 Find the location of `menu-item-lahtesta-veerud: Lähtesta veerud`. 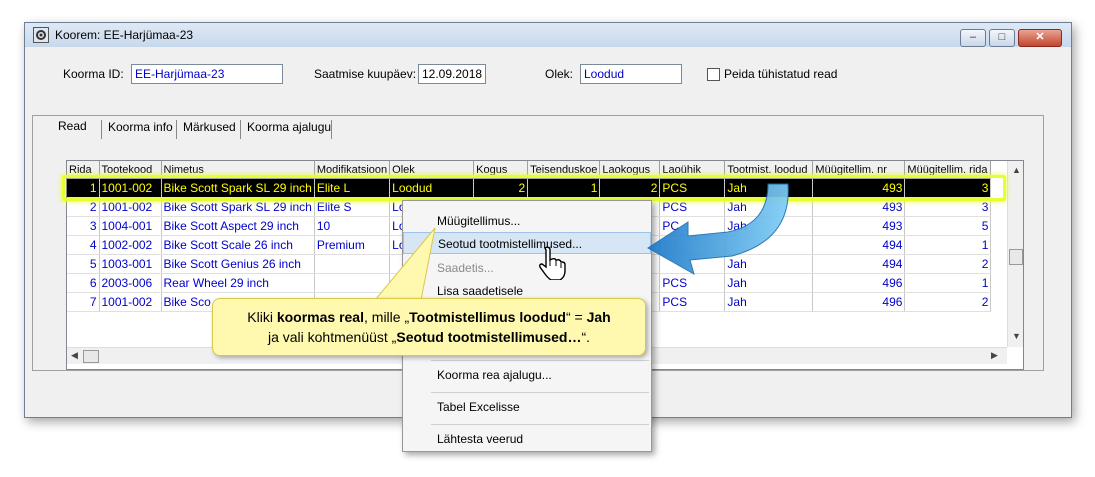

menu-item-lahtesta-veerud: Lähtesta veerud is located at coordinates (527, 439).